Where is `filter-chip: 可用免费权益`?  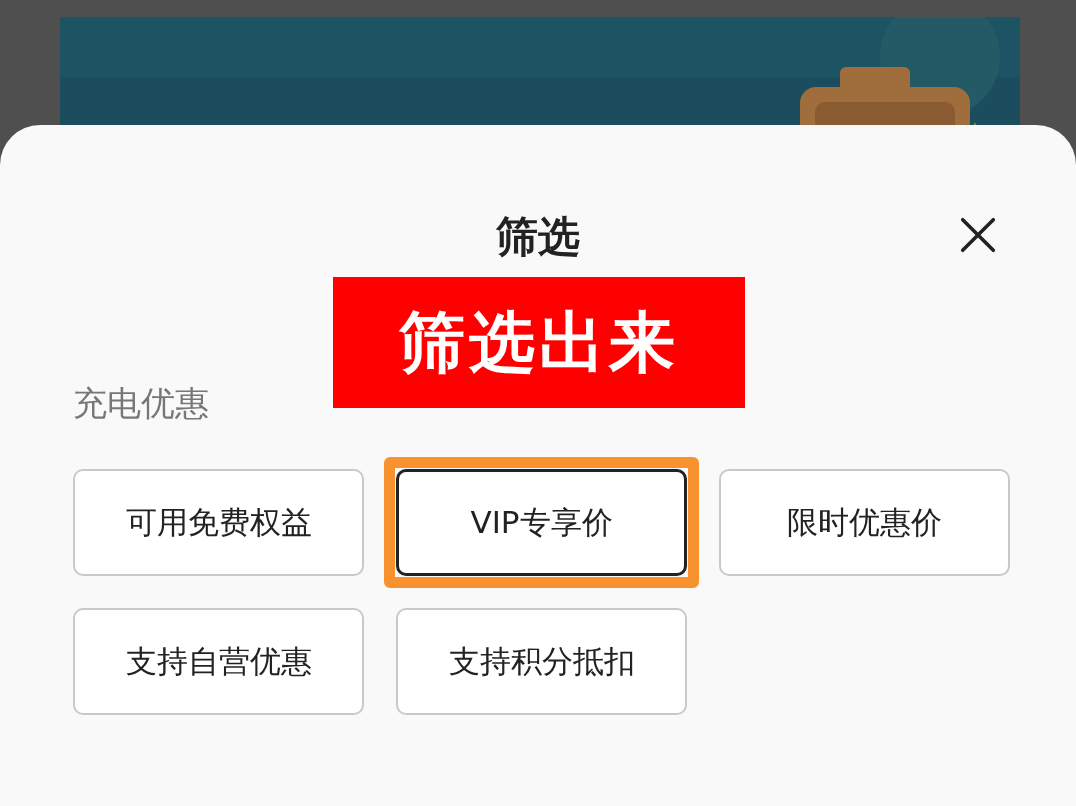
filter-chip: 可用免费权益 is located at coordinates (218, 522).